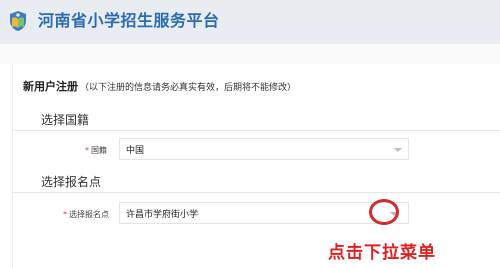 This screenshot has width=500, height=268. I want to click on registration-point-select: 许昌市学府街小学, so click(264, 213).